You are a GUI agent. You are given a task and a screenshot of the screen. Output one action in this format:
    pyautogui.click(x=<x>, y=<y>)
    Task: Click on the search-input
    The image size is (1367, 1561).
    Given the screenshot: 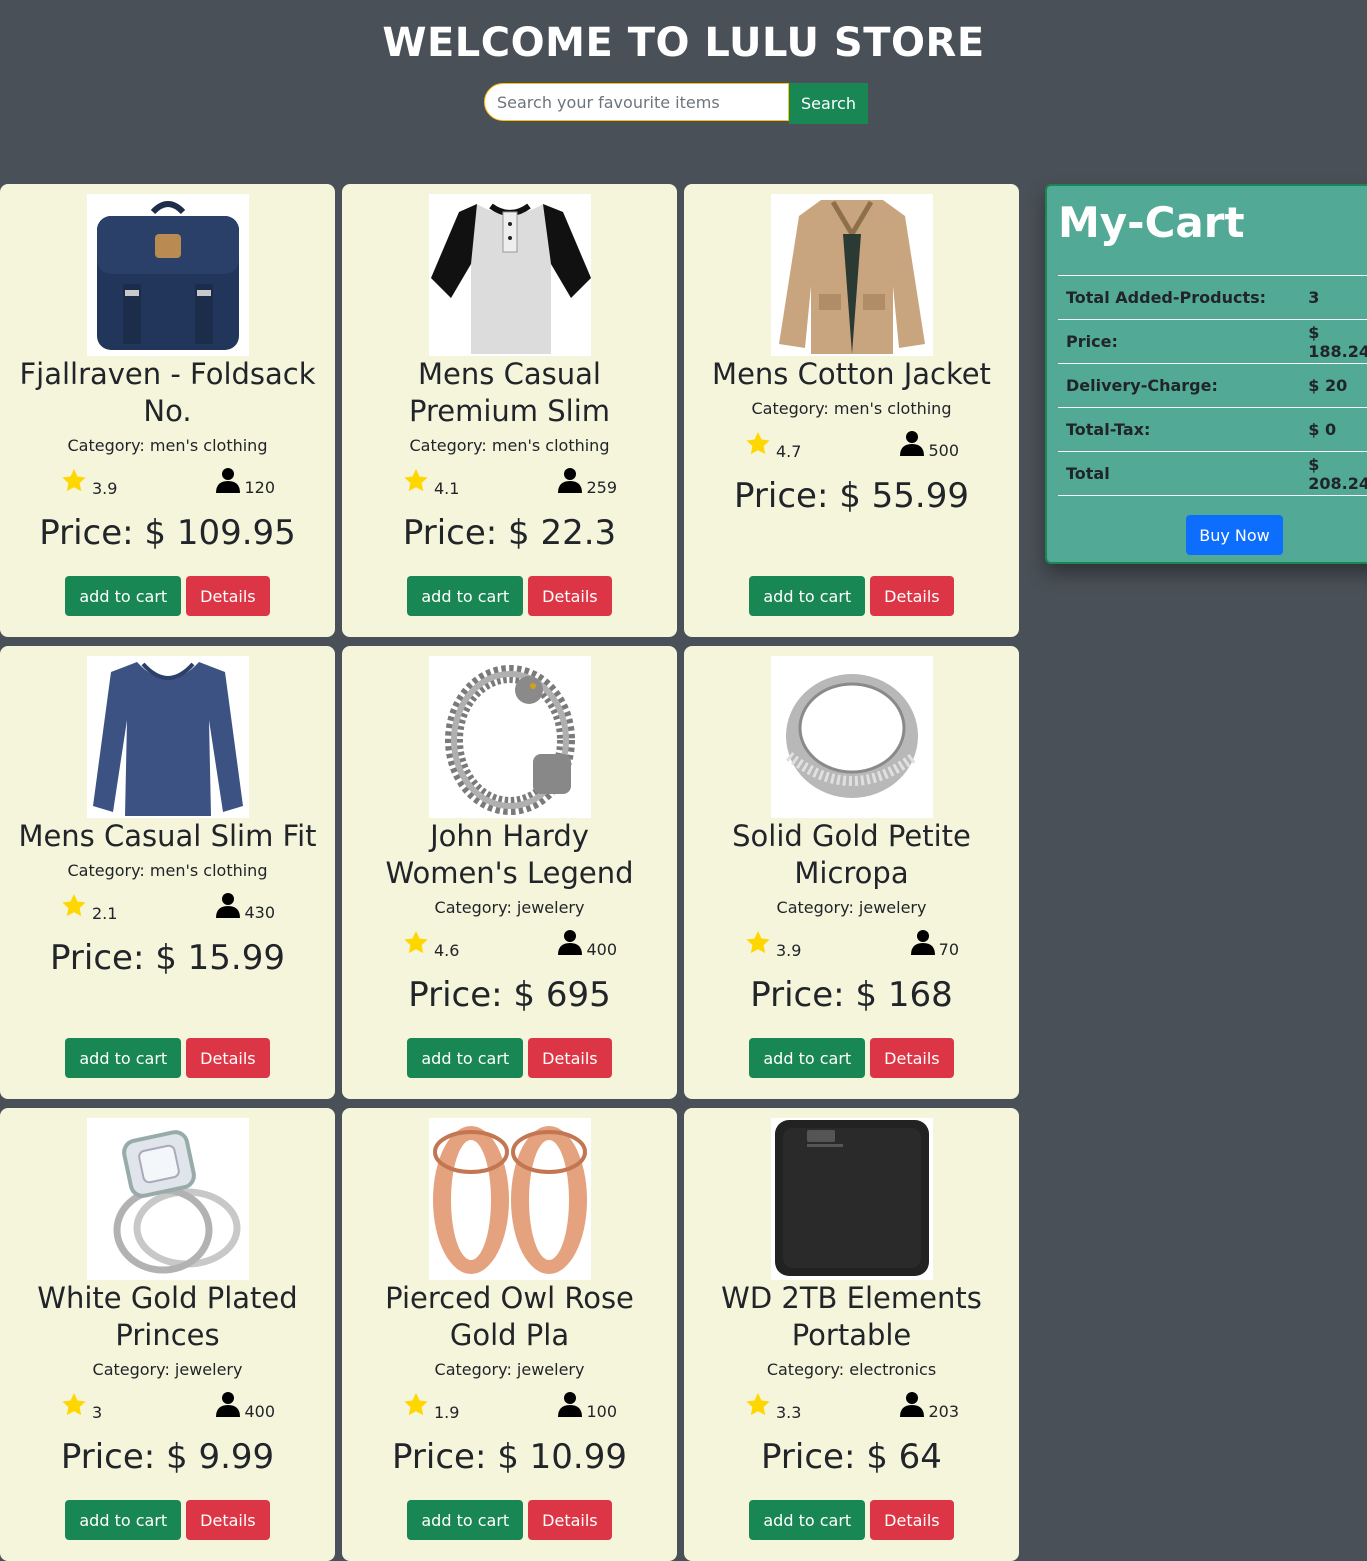 What is the action you would take?
    pyautogui.click(x=636, y=102)
    